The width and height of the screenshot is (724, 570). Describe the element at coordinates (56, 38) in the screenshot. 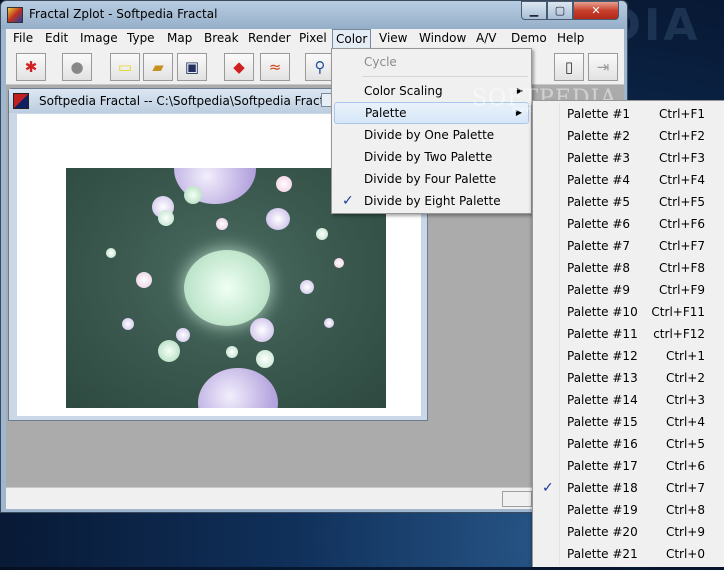

I see `menu-edit: Edit` at that location.